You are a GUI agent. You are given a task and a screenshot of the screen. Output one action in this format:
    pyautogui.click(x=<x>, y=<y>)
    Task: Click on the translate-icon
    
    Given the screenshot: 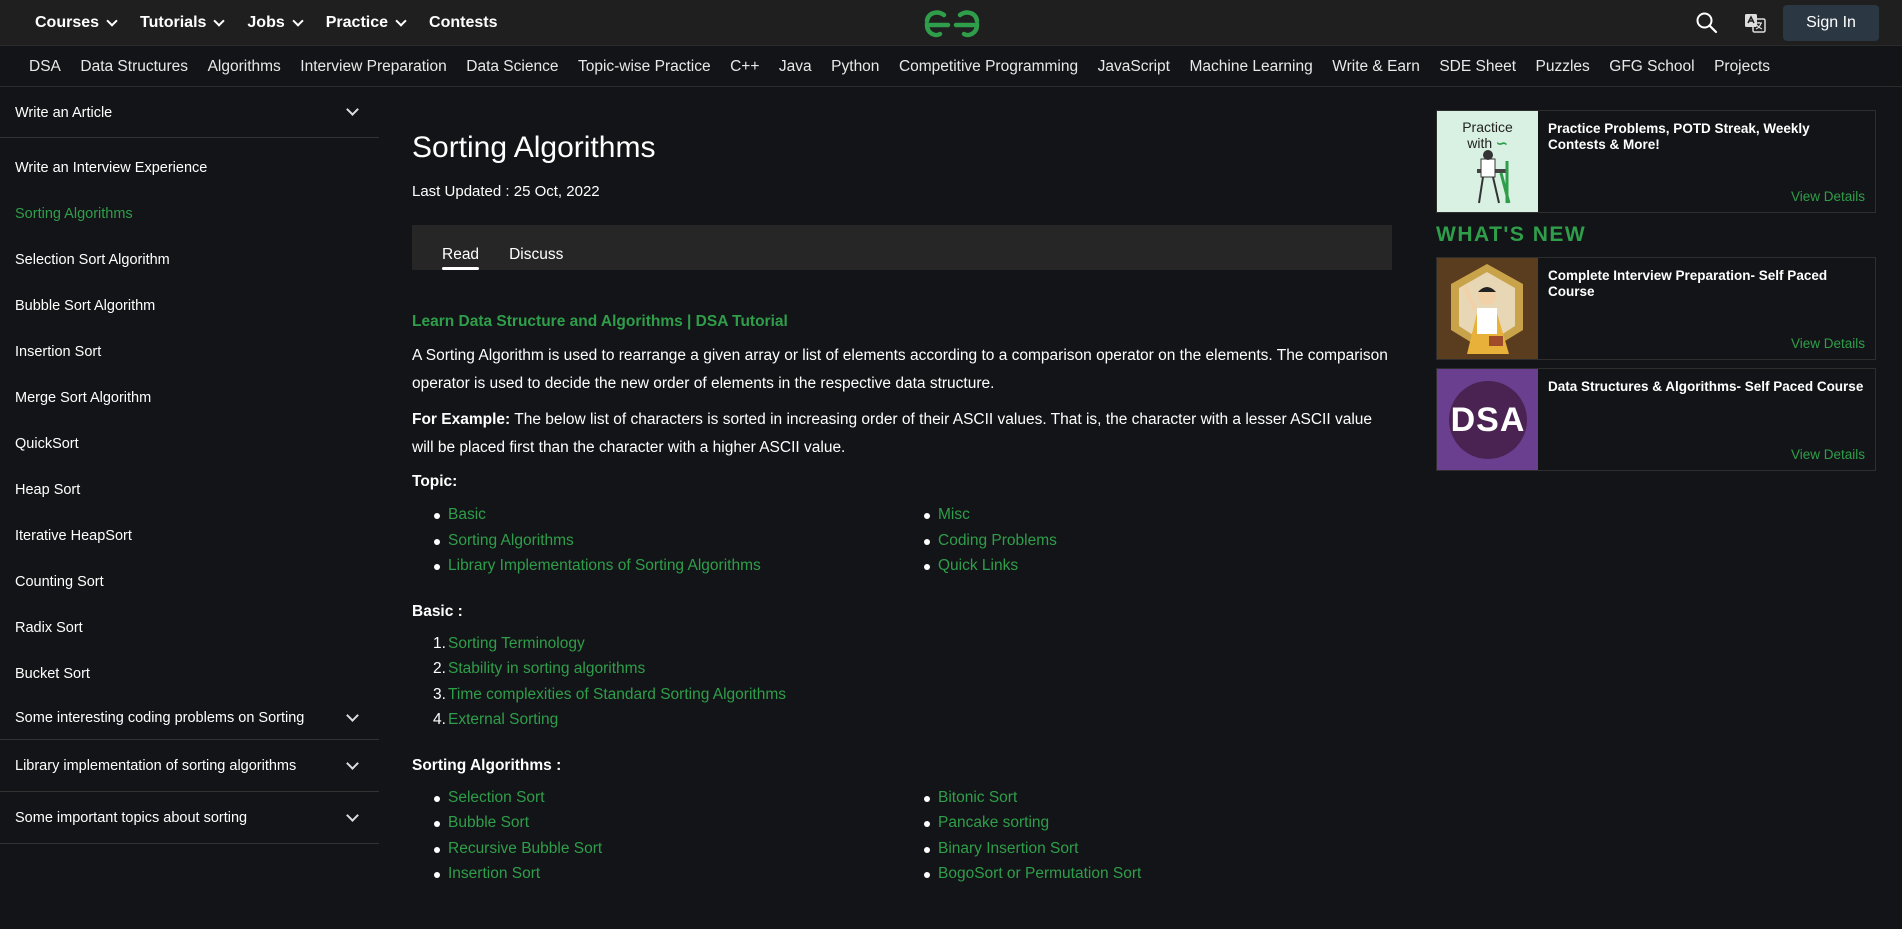 What is the action you would take?
    pyautogui.click(x=1755, y=23)
    